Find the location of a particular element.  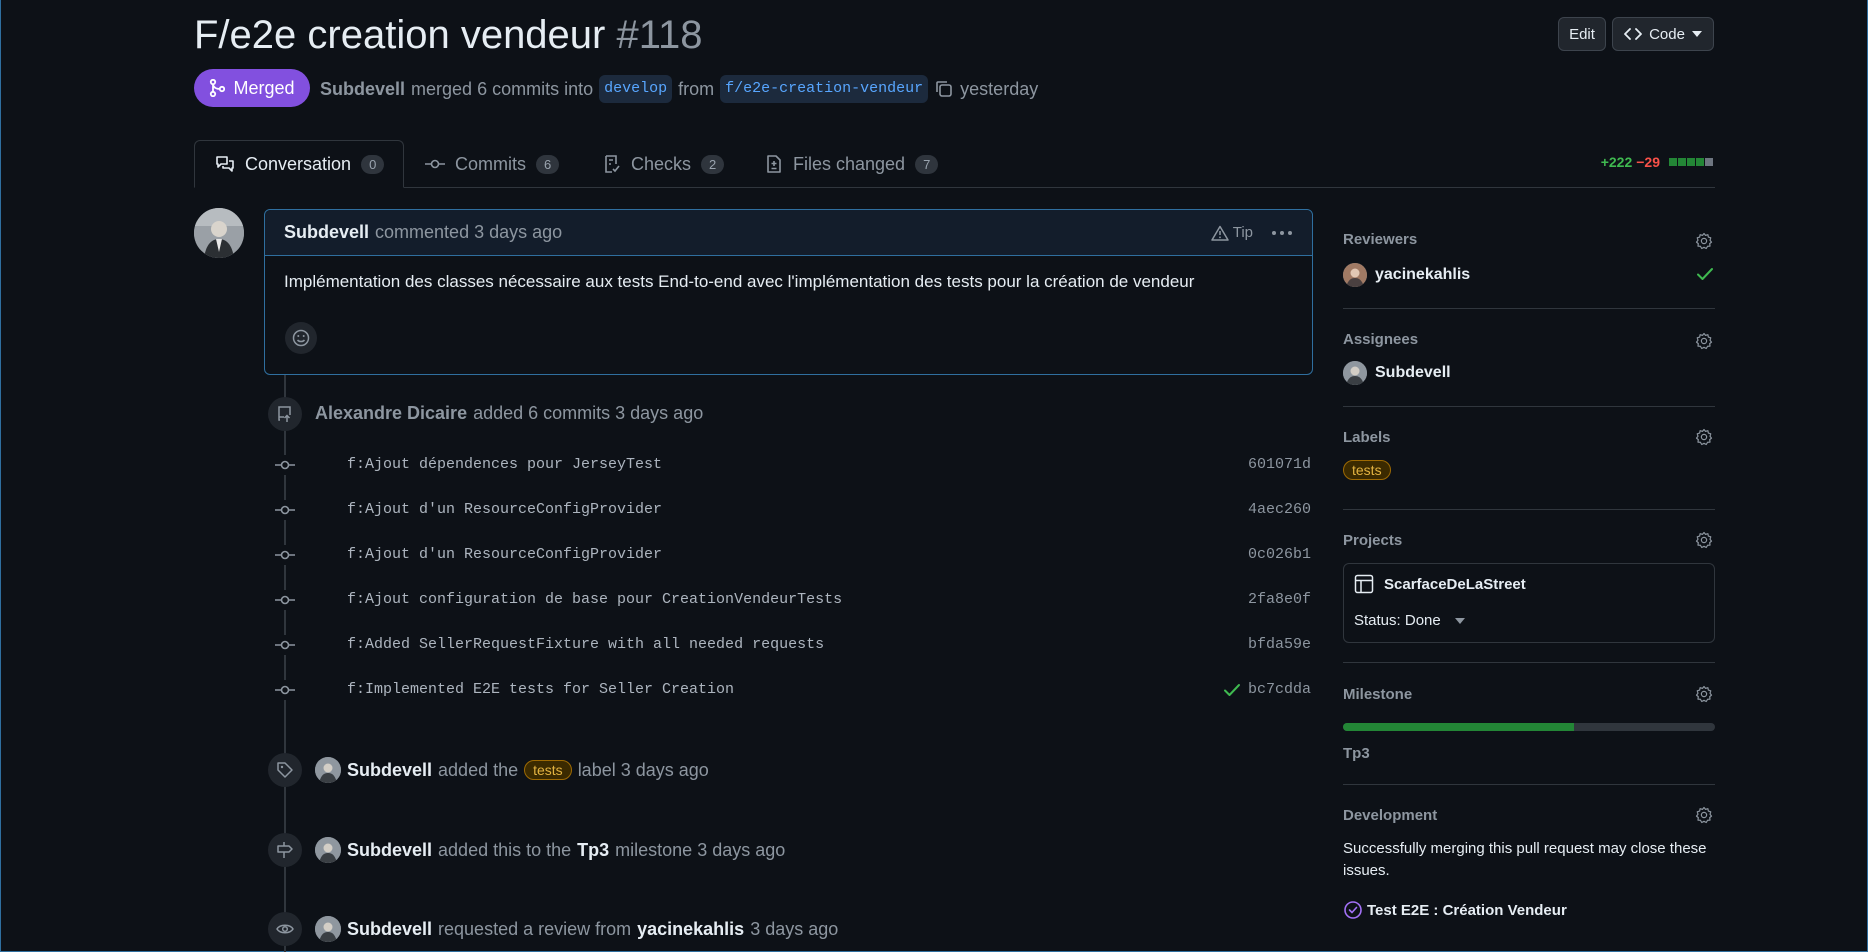

label-event-actor: Subdevell is located at coordinates (389, 770).